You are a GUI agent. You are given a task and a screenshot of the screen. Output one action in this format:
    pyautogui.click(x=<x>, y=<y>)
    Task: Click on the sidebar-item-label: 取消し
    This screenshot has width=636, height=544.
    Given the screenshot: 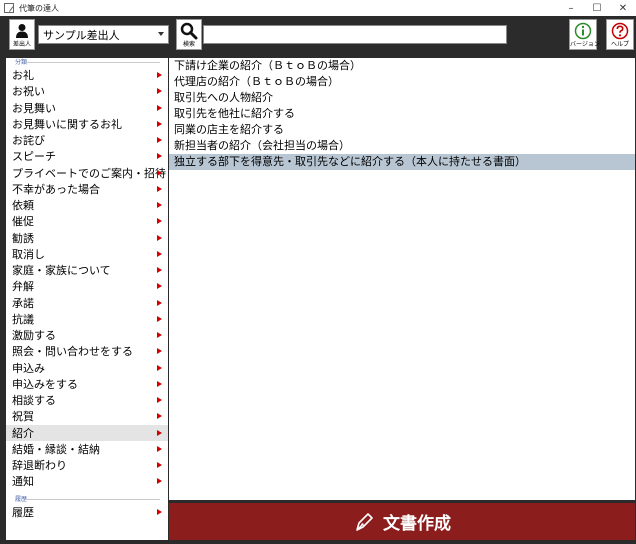 What is the action you would take?
    pyautogui.click(x=28, y=254)
    